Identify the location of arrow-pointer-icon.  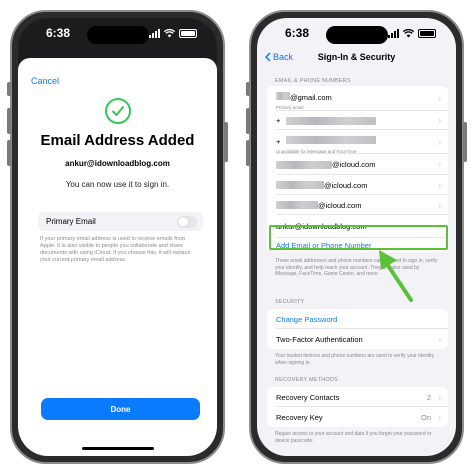
(396, 276).